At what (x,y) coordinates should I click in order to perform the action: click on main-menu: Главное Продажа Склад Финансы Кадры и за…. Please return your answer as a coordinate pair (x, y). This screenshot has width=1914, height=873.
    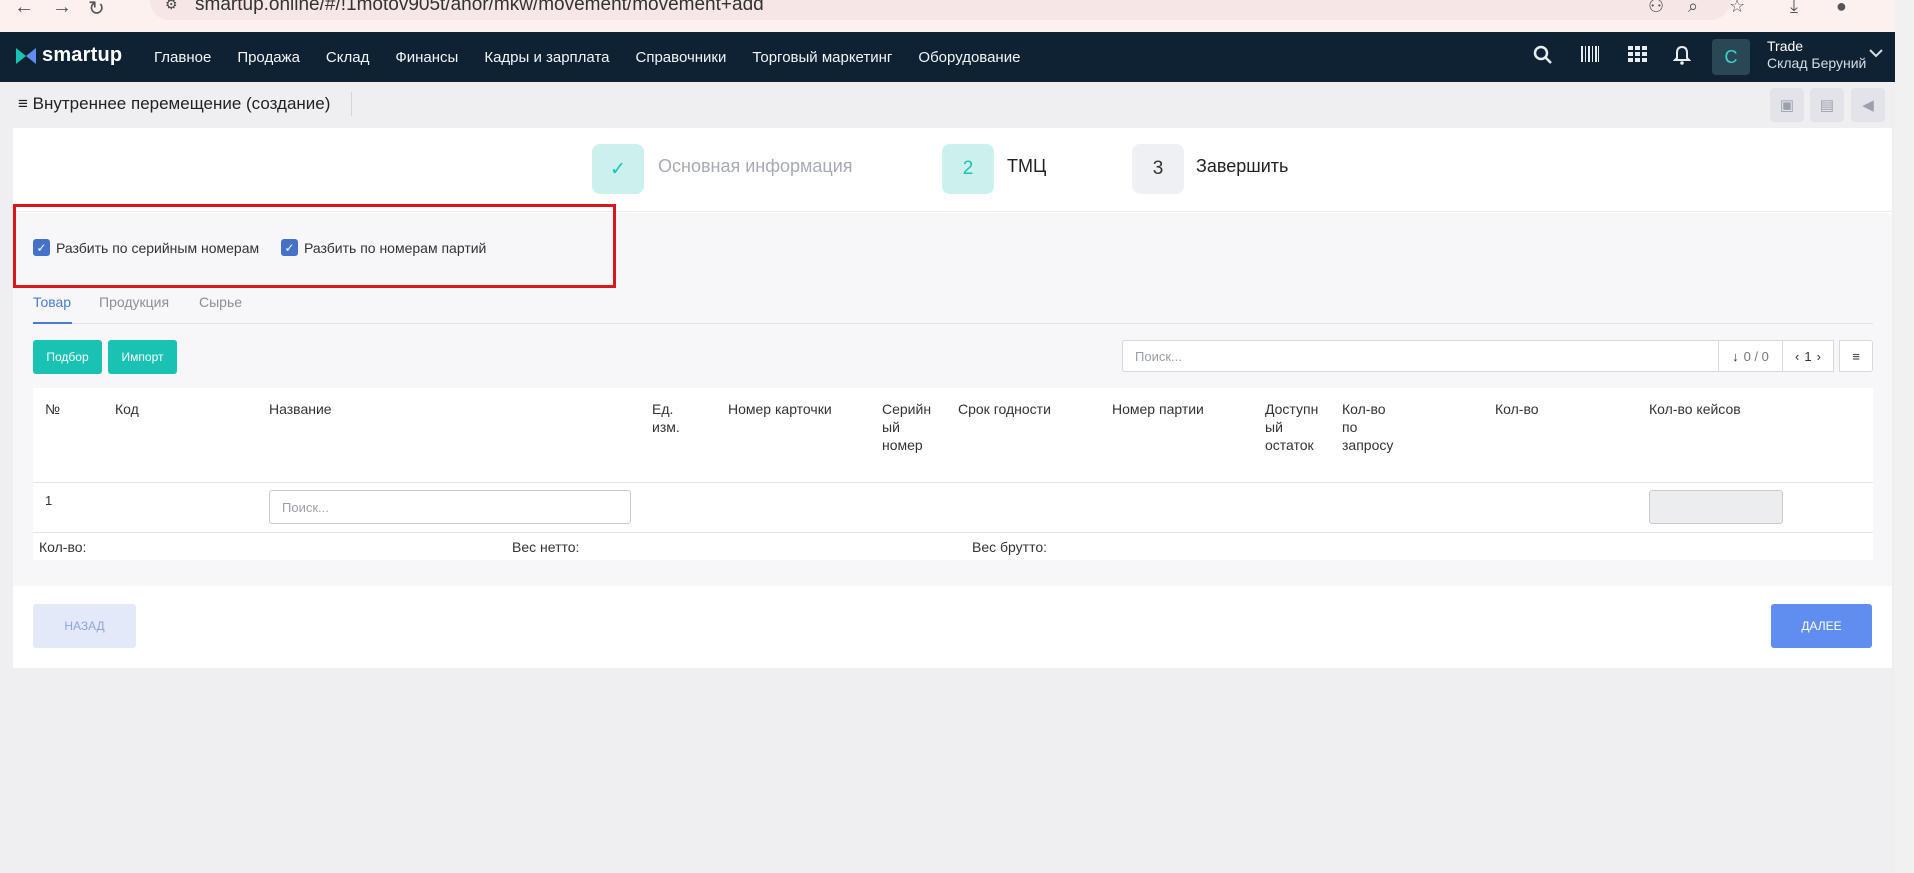
    Looking at the image, I should click on (600, 57).